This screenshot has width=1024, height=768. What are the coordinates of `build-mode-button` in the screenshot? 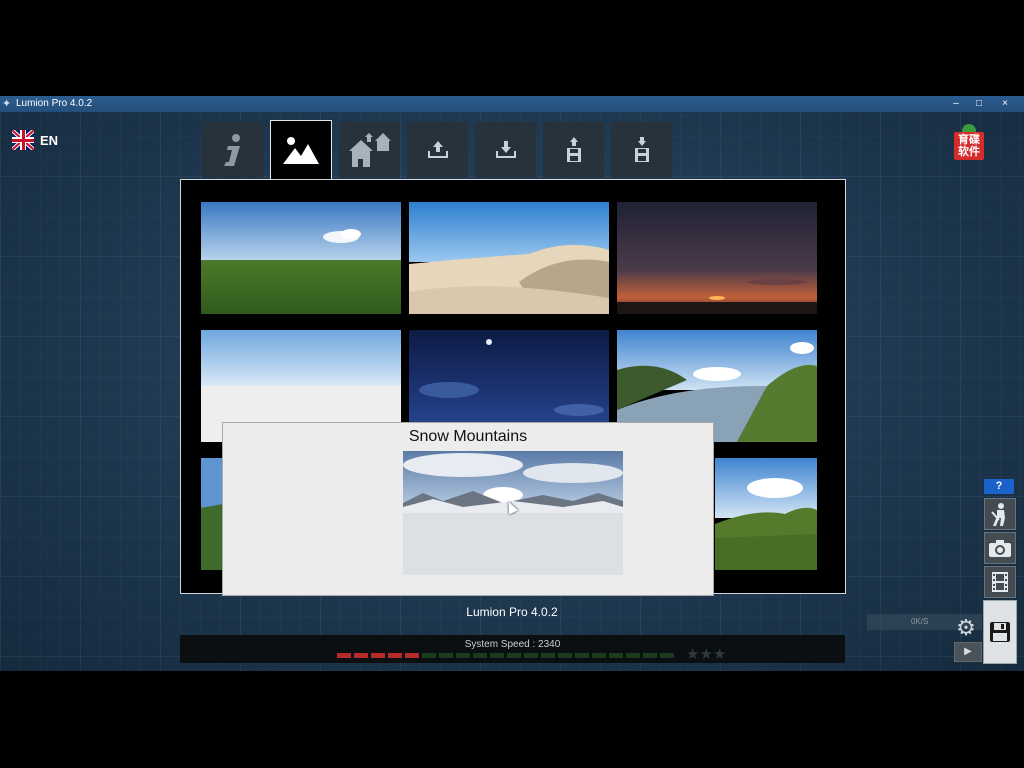 It's located at (1000, 514).